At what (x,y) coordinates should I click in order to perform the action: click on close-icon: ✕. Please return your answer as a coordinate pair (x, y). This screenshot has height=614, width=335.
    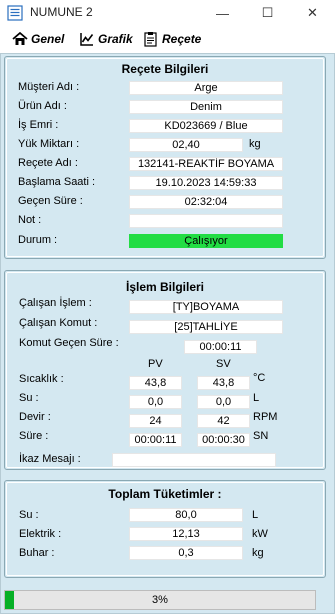
    Looking at the image, I should click on (312, 12).